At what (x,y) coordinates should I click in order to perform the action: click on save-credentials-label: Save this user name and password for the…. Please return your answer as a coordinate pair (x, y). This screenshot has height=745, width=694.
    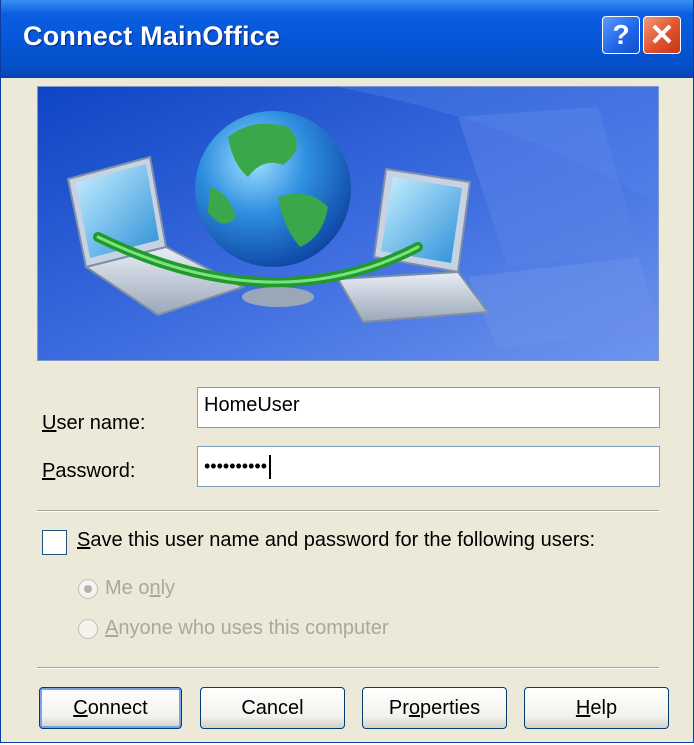
    Looking at the image, I should click on (336, 540).